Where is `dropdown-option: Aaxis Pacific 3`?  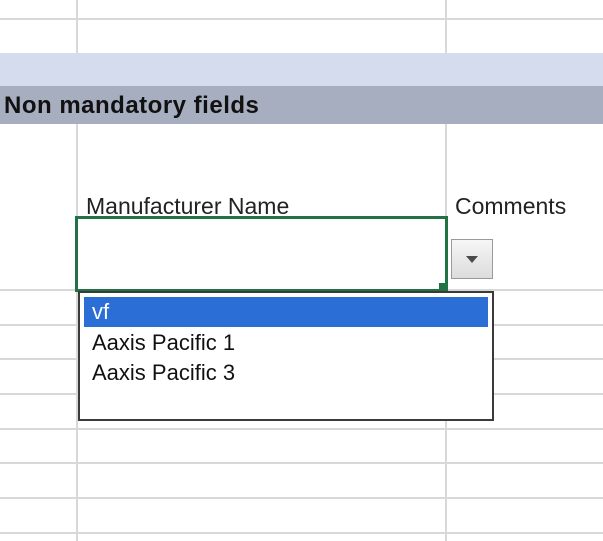 dropdown-option: Aaxis Pacific 3 is located at coordinates (286, 373).